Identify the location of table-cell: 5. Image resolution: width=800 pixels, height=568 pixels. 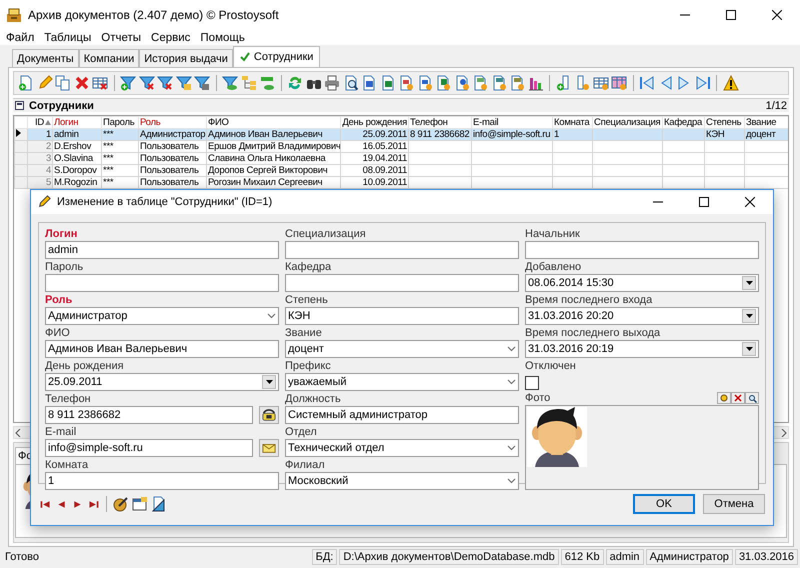
(48, 183).